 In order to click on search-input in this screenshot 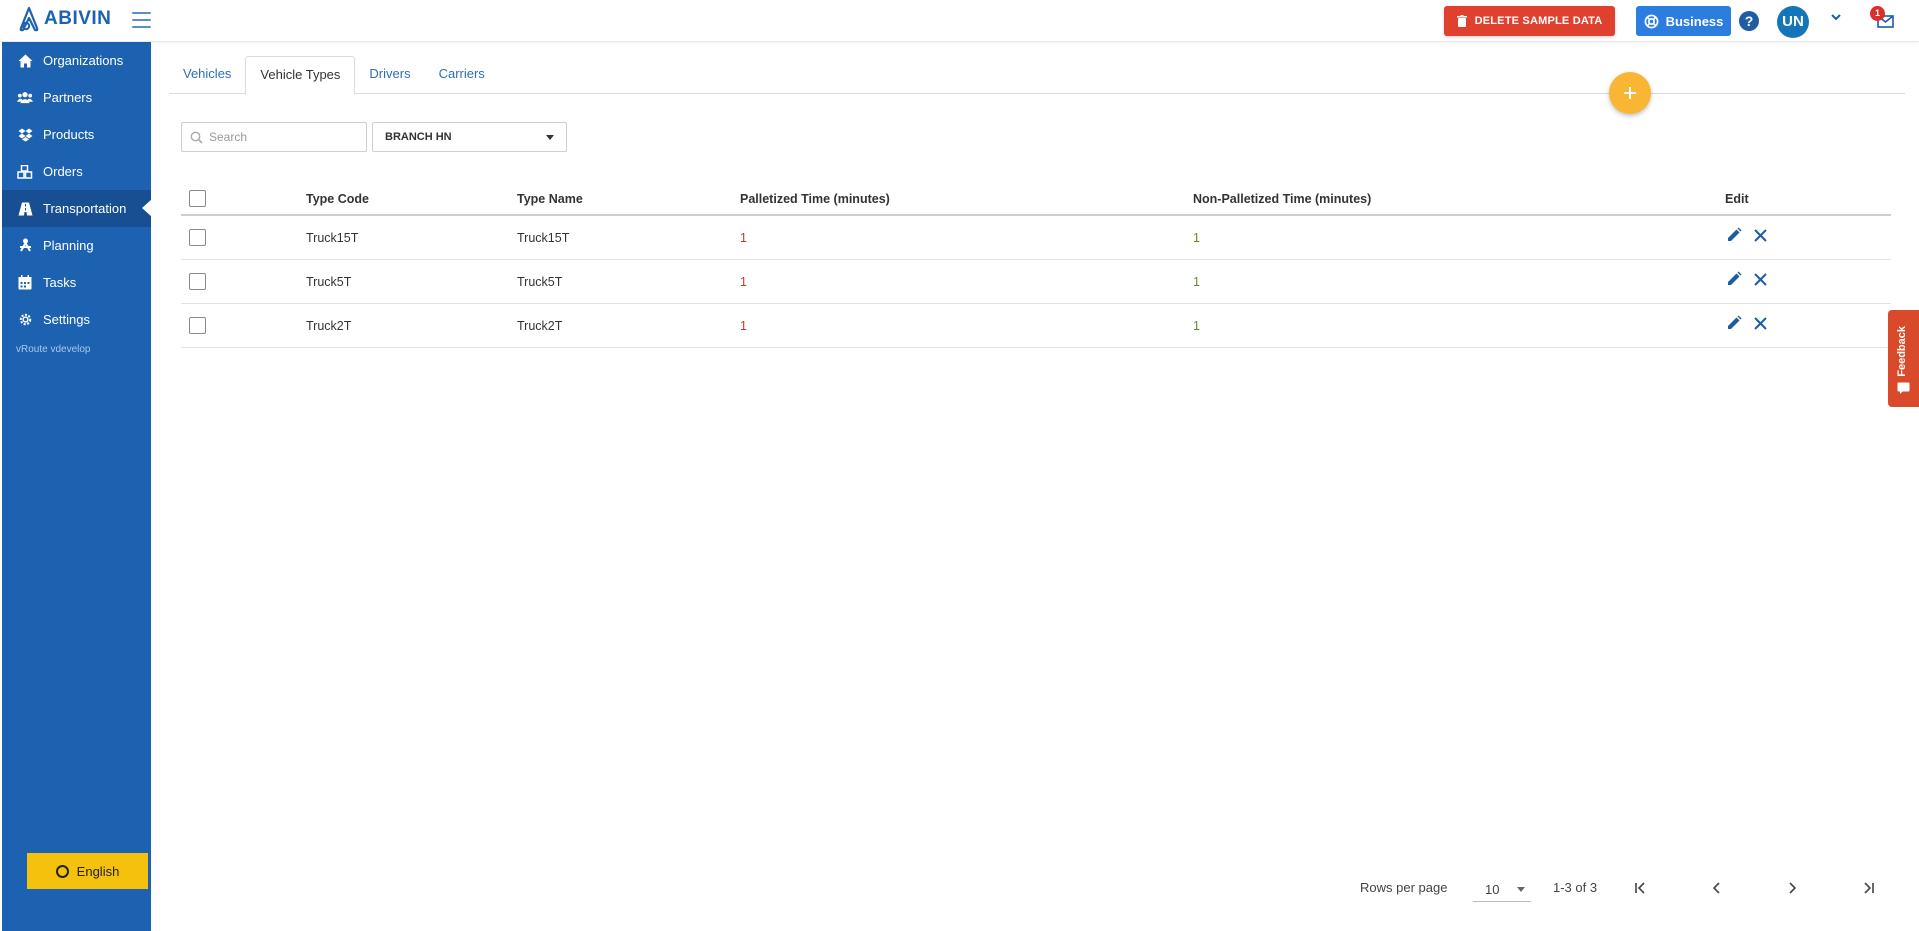, I will do `click(284, 137)`.